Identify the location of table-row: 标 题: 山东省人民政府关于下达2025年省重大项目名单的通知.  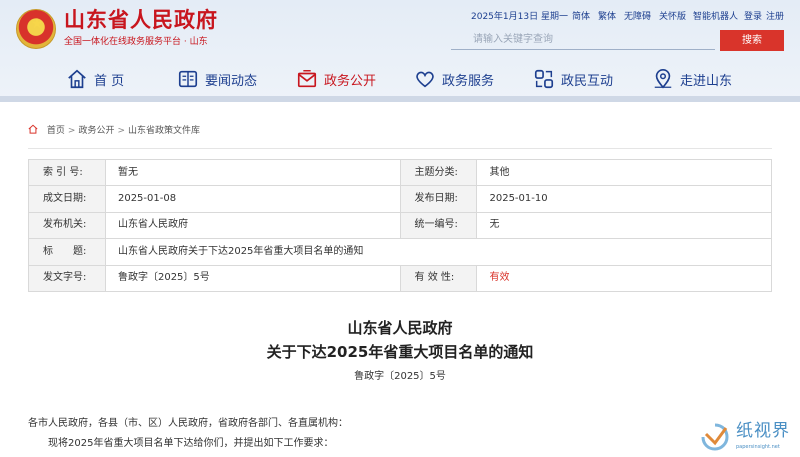
(400, 252).